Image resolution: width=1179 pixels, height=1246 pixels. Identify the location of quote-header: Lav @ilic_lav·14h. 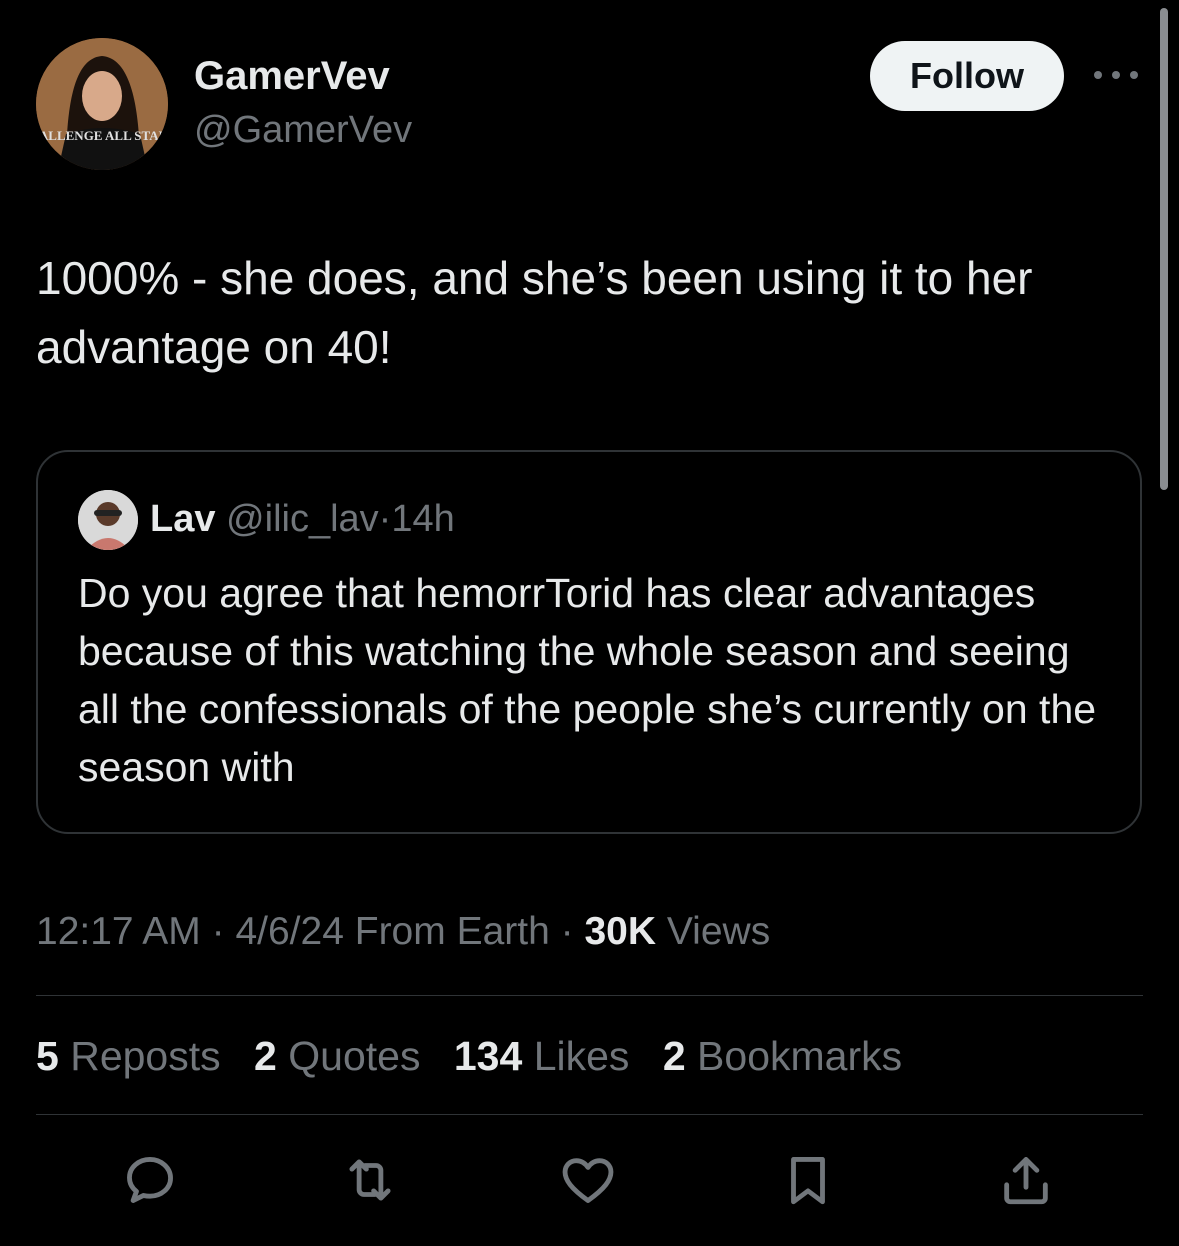
(302, 519).